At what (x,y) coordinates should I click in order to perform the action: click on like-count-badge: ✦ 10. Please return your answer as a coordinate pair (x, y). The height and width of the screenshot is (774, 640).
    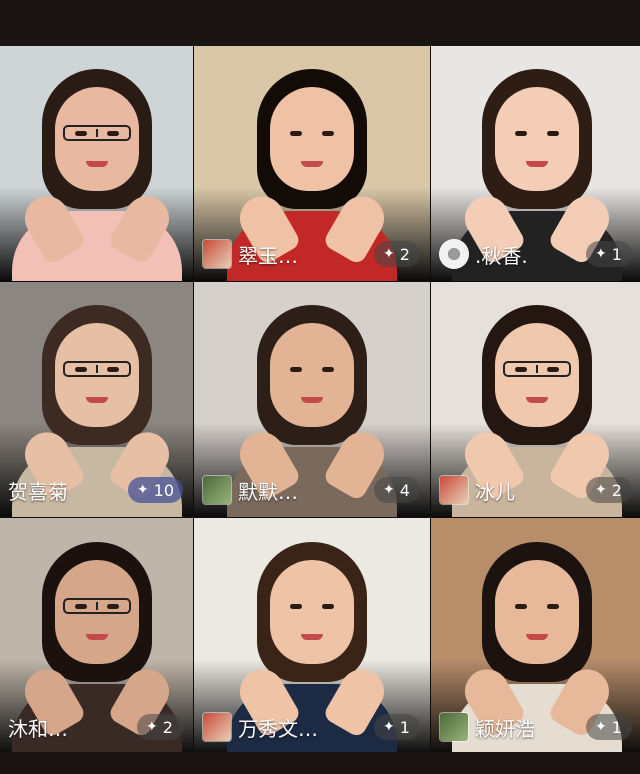
    Looking at the image, I should click on (155, 490).